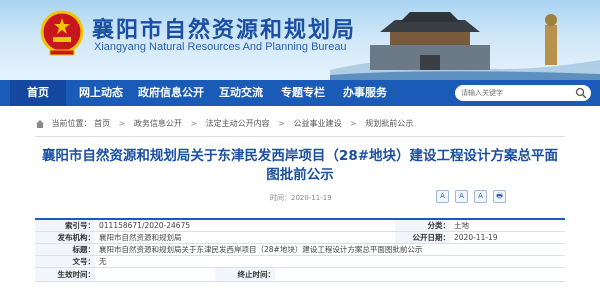 The width and height of the screenshot is (600, 307). I want to click on breadcrumb-prefix: 当前位置：, so click(71, 123).